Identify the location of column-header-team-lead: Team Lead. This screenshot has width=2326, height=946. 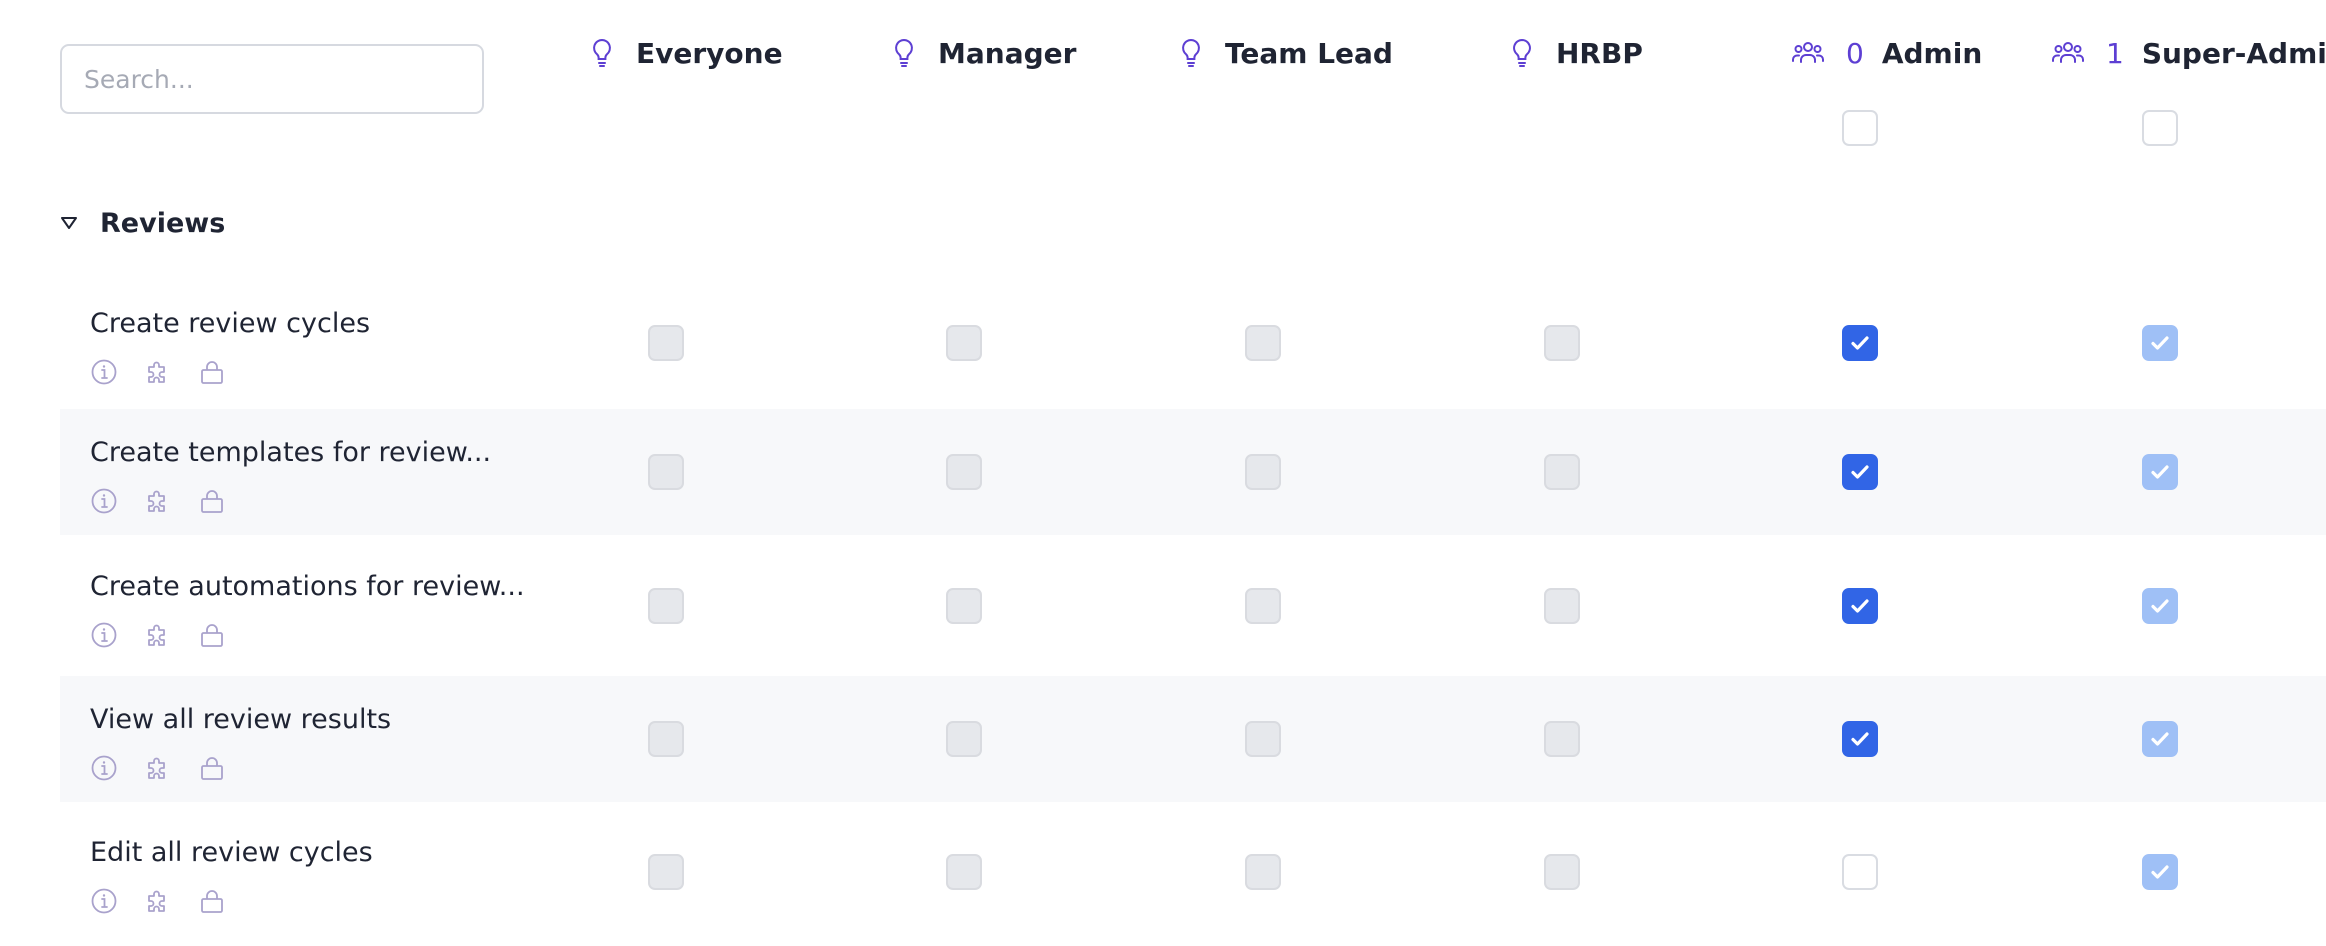
(1286, 53).